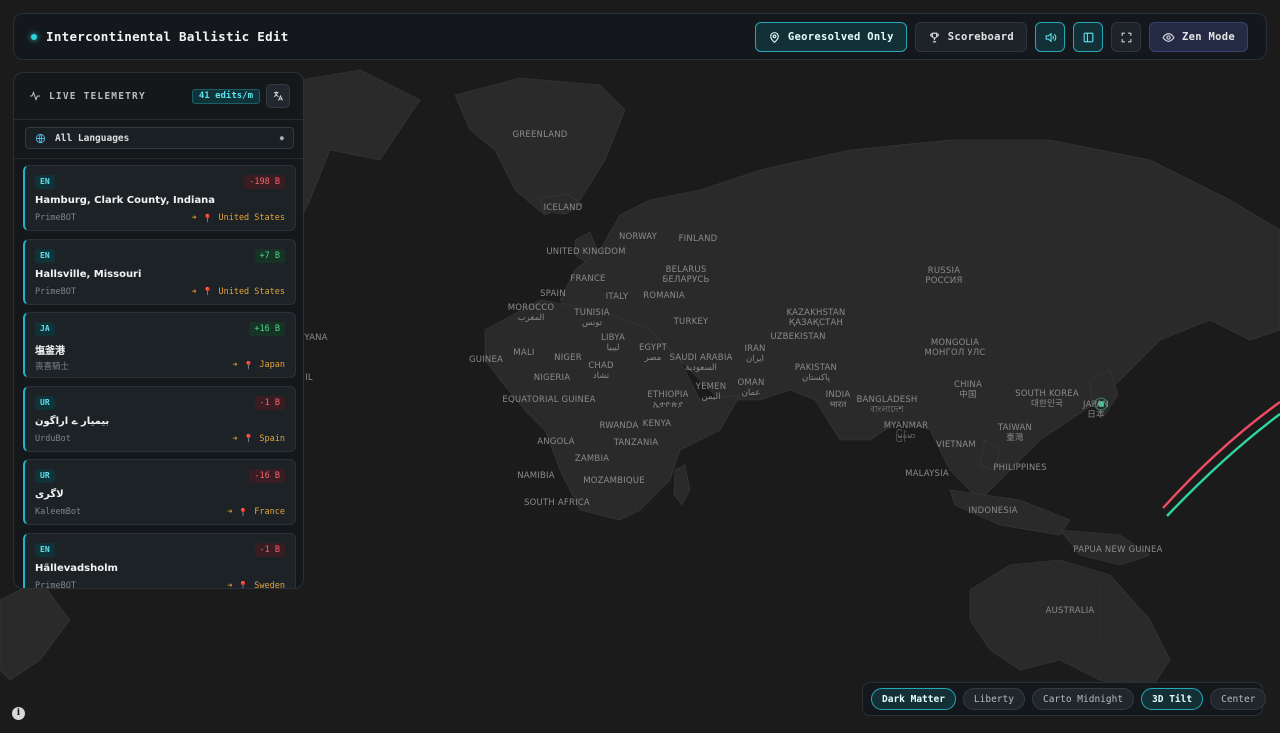  Describe the element at coordinates (125, 200) in the screenshot. I see `page-title: Hamburg, Clark County, Indiana` at that location.